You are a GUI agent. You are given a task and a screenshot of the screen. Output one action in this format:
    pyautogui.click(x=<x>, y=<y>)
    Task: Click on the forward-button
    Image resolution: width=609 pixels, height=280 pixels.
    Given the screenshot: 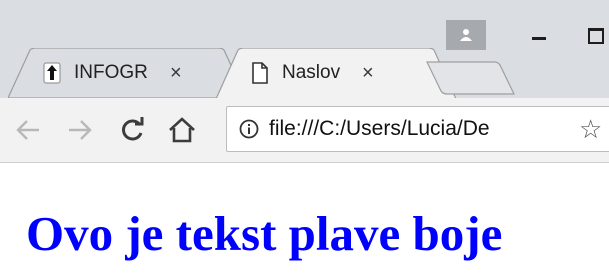 What is the action you would take?
    pyautogui.click(x=80, y=130)
    